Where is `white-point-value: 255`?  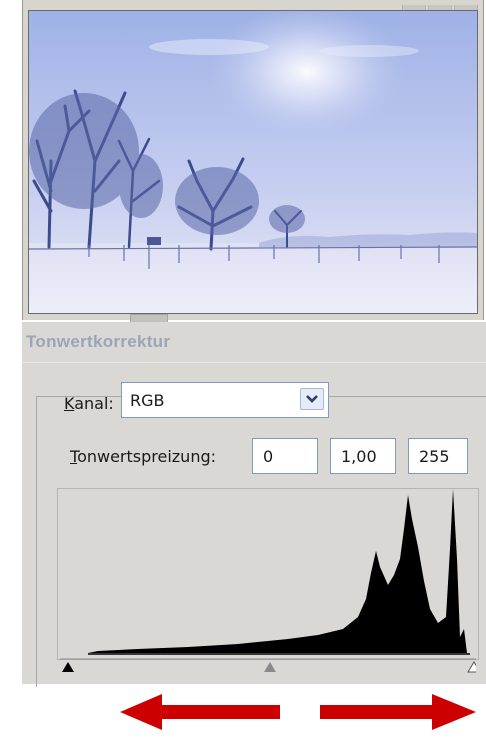
white-point-value: 255 is located at coordinates (434, 456).